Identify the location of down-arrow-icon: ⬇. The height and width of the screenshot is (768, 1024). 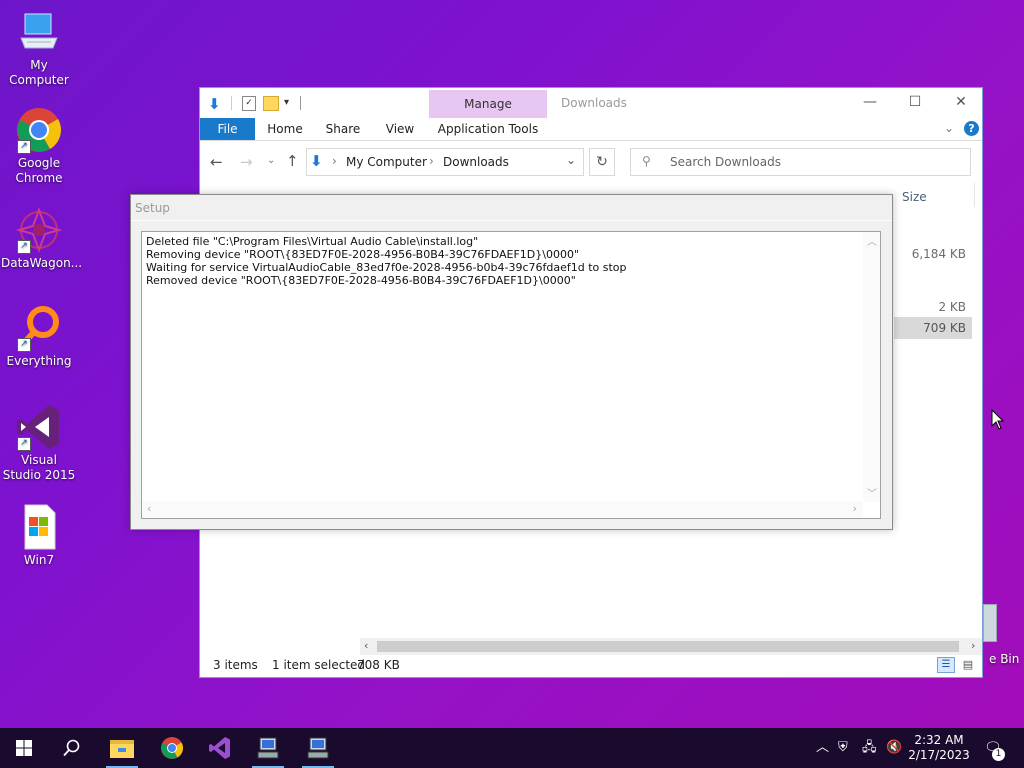
(214, 104).